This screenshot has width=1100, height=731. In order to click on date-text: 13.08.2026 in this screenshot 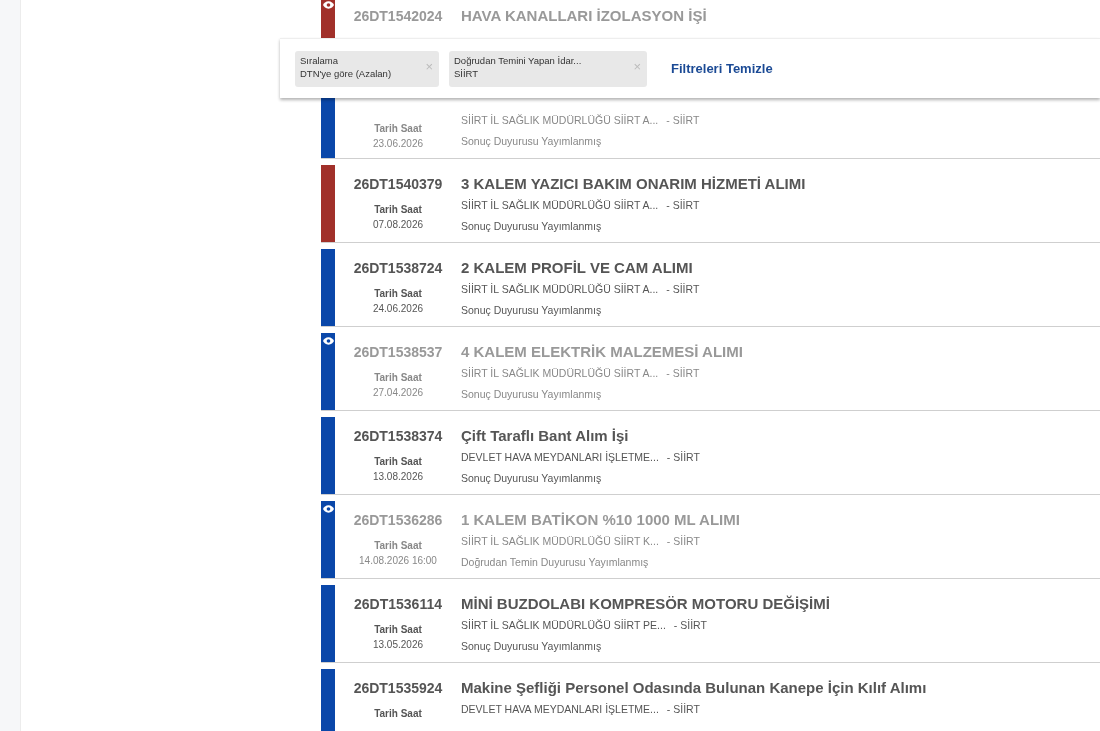, I will do `click(398, 476)`.